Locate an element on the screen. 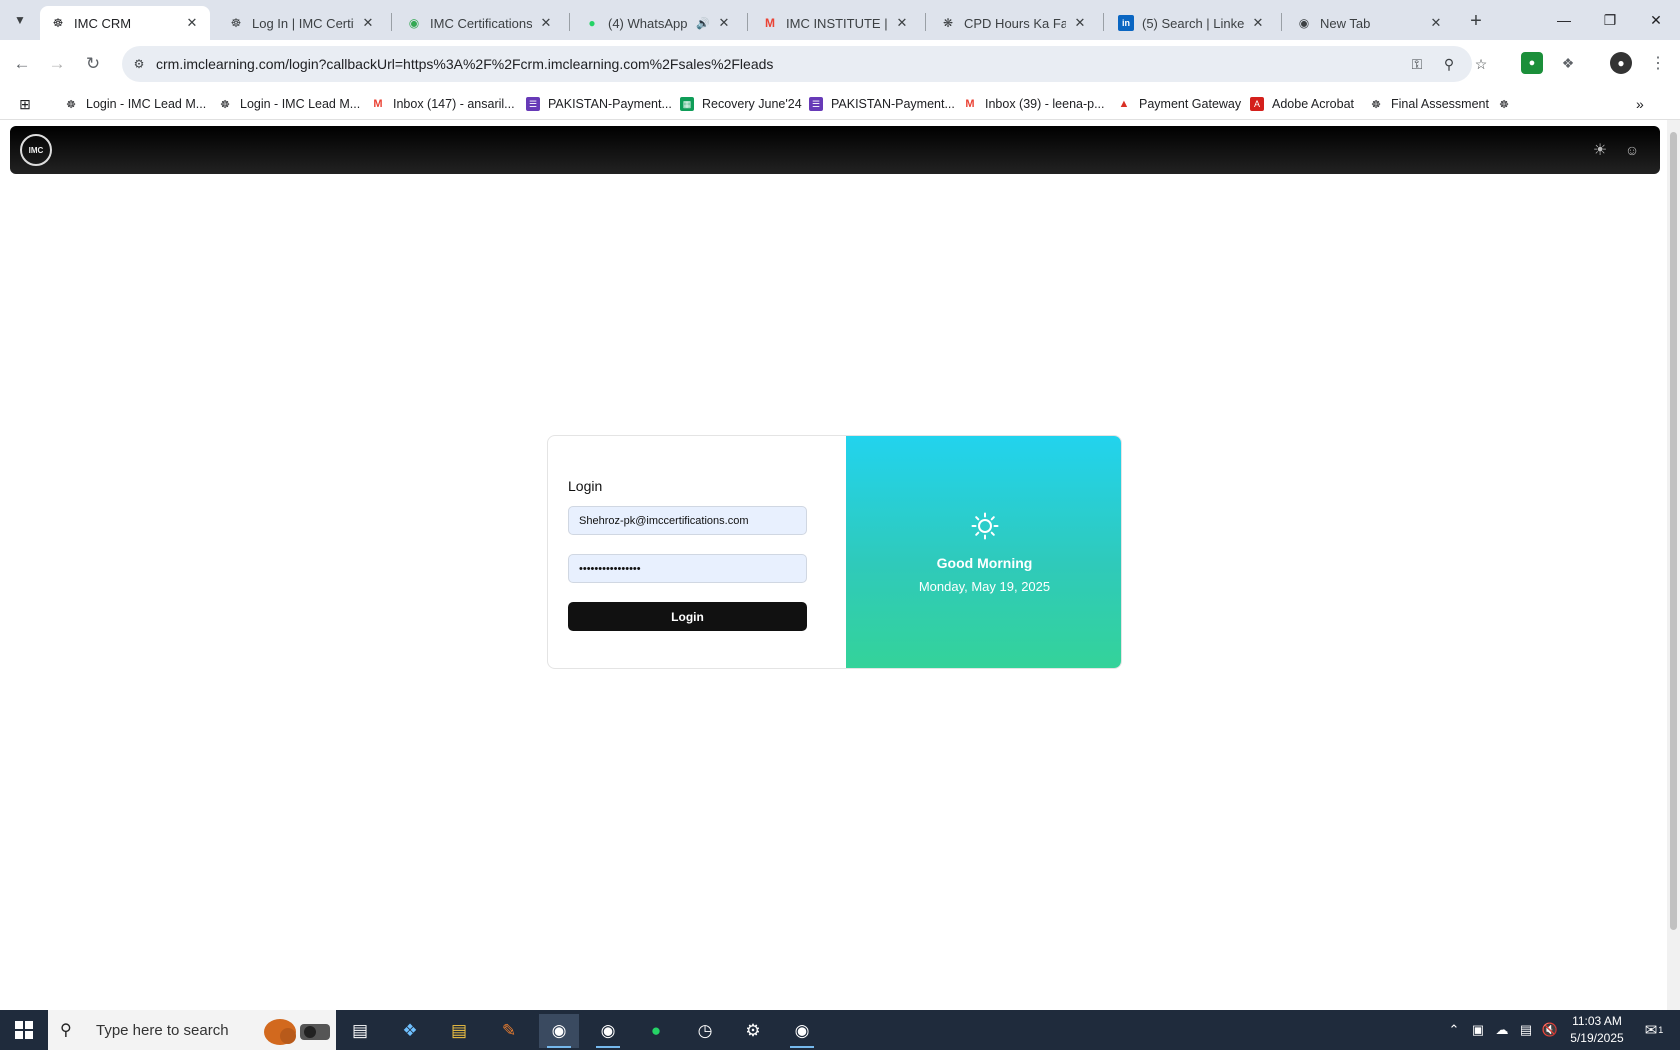  forward-arrow-icon: → is located at coordinates (57, 64).